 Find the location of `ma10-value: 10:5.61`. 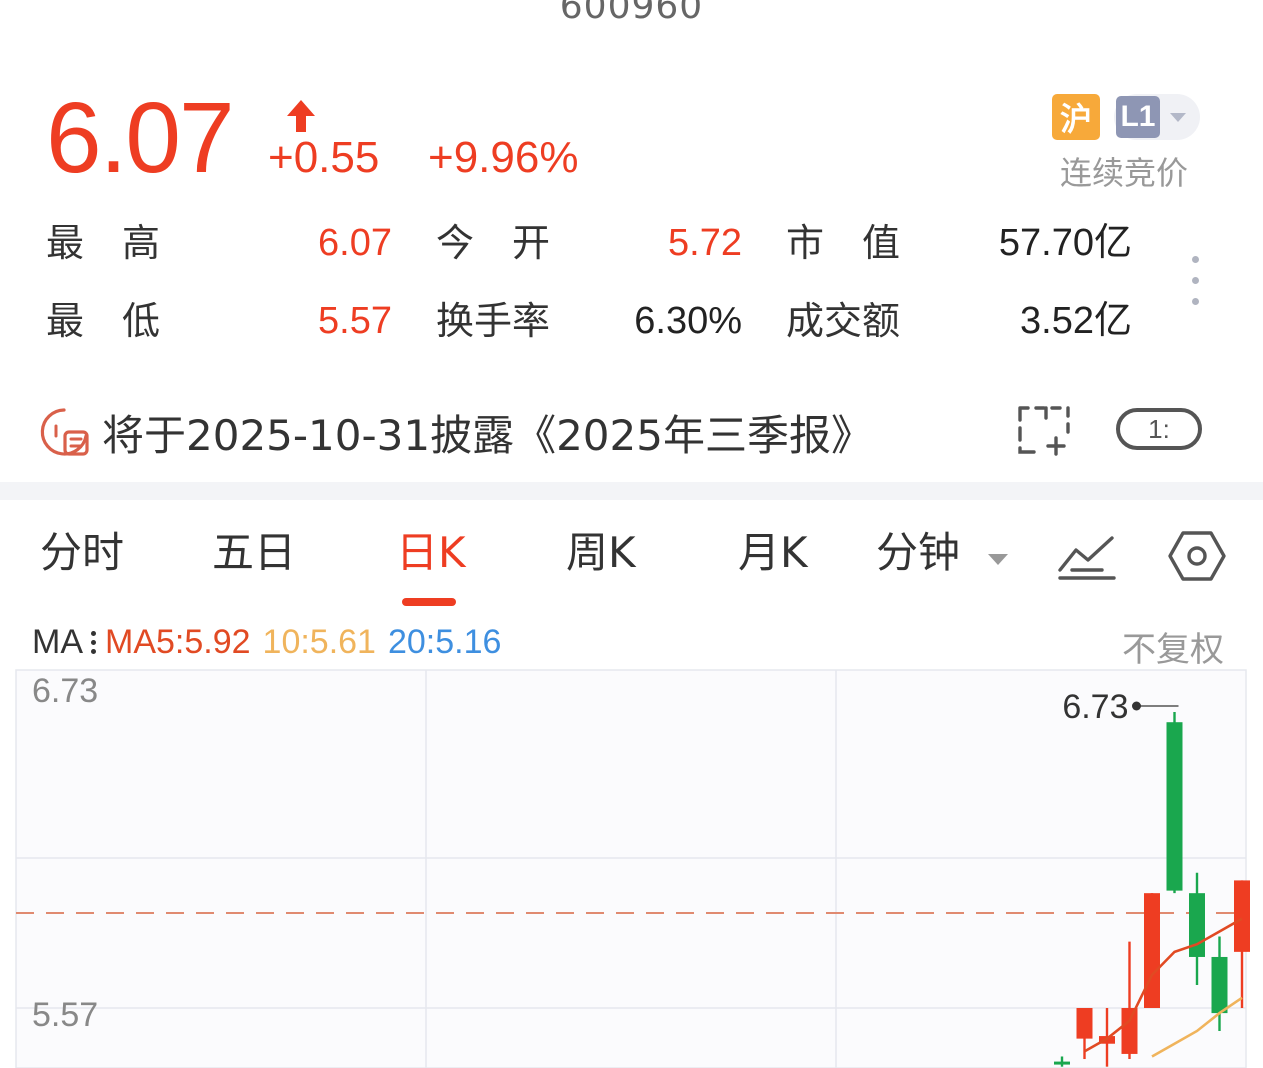

ma10-value: 10:5.61 is located at coordinates (319, 641).